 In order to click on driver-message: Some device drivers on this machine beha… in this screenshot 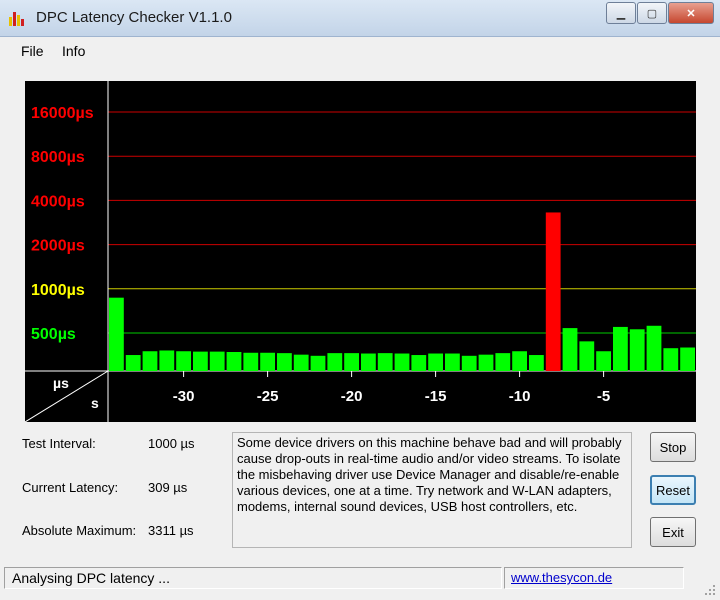, I will do `click(432, 490)`.